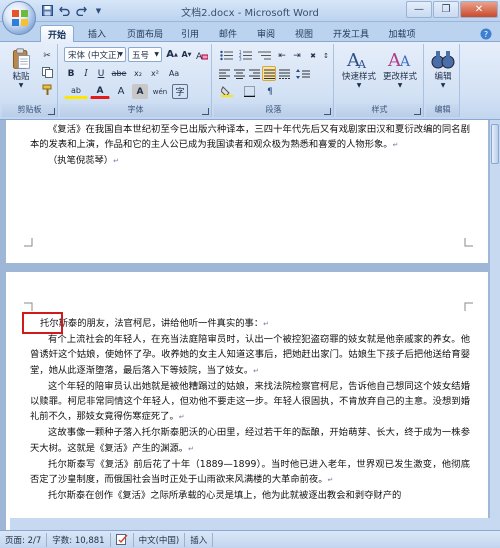  I want to click on editing-label: 编辑, so click(443, 77).